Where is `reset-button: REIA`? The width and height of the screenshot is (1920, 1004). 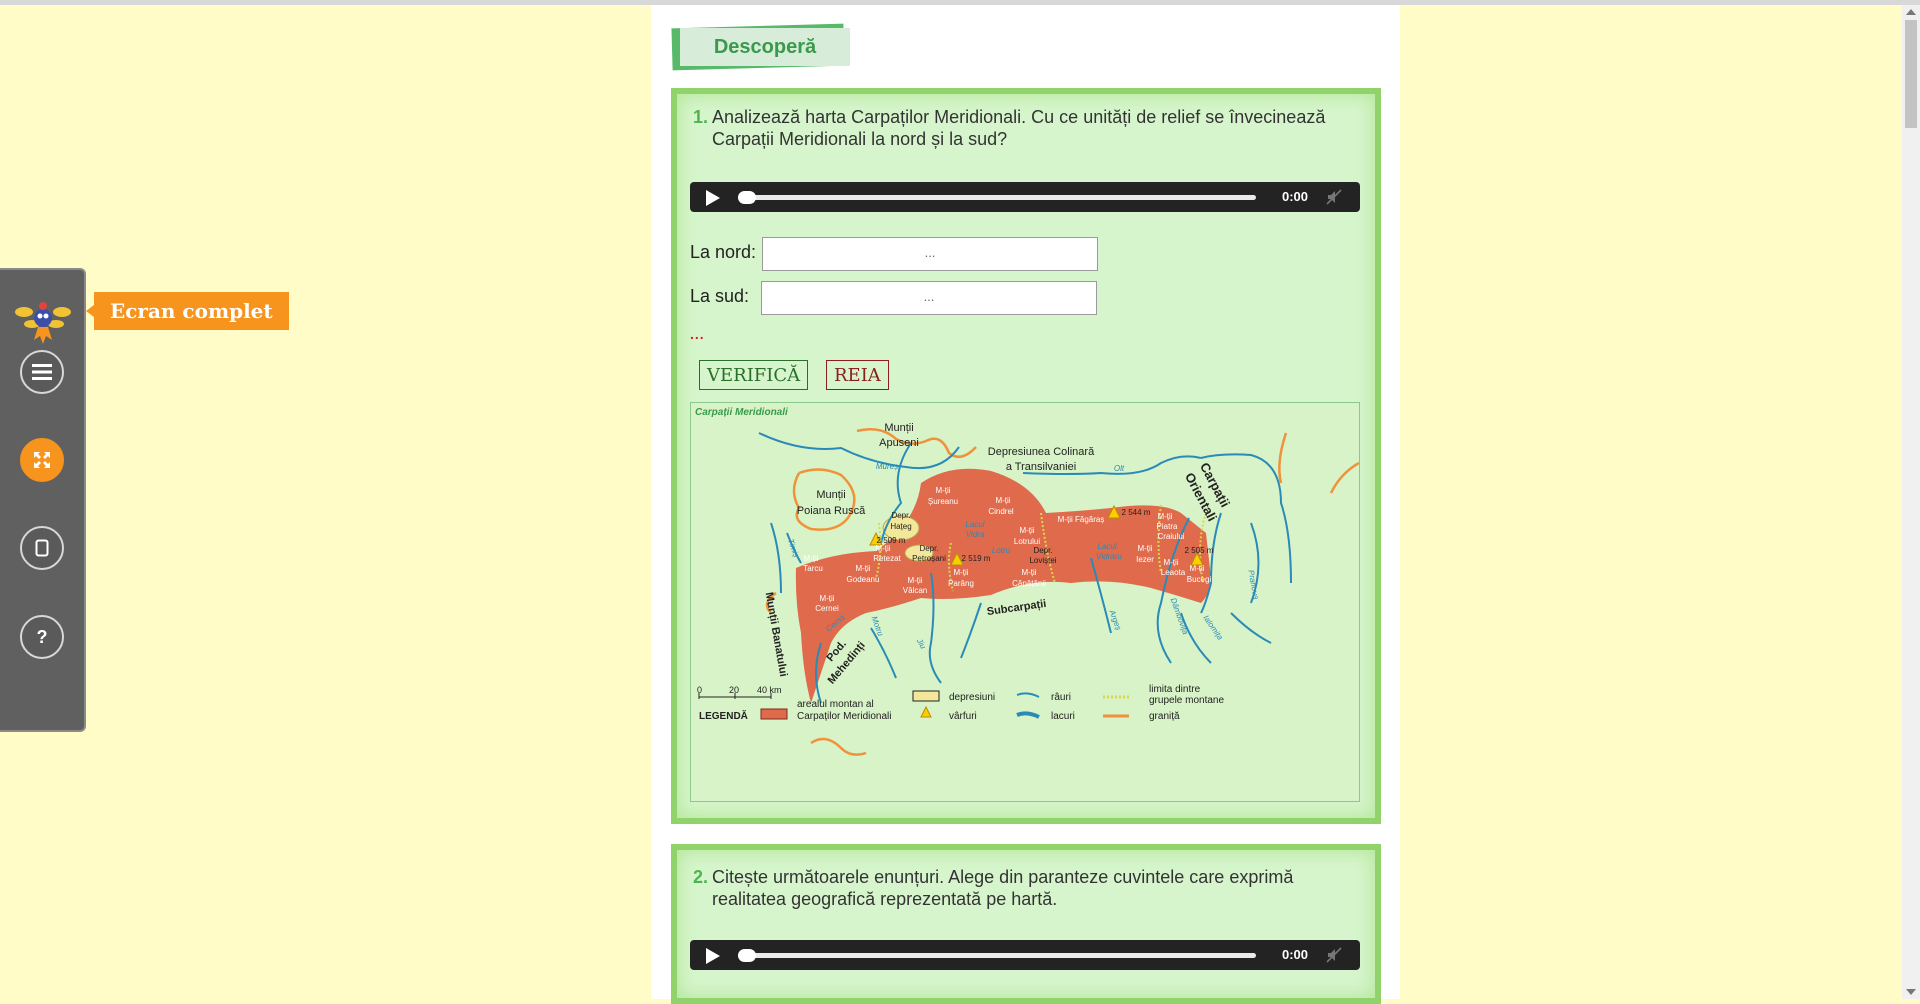 reset-button: REIA is located at coordinates (857, 375).